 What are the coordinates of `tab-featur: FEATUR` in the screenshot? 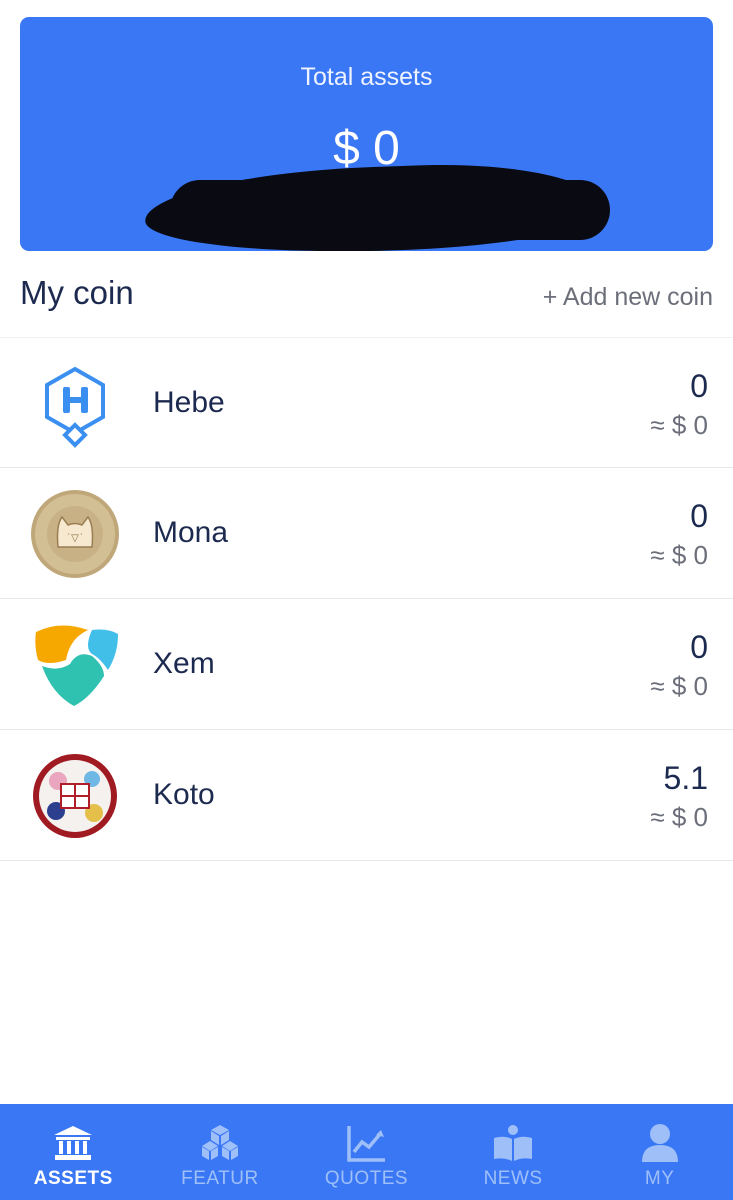 It's located at (220, 1152).